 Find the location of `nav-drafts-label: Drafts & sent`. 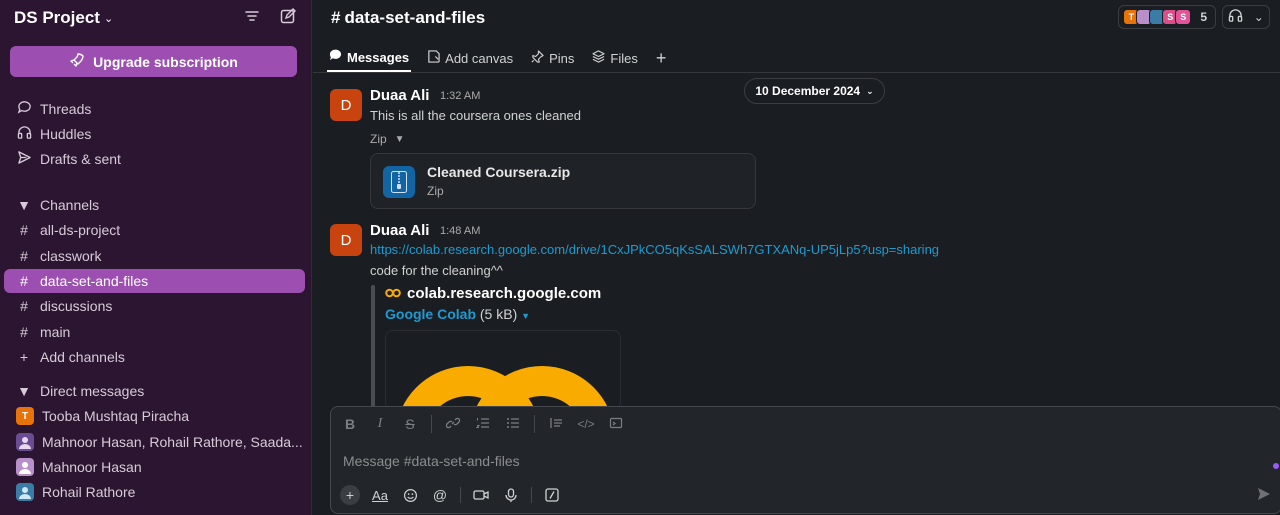

nav-drafts-label: Drafts & sent is located at coordinates (80, 159).